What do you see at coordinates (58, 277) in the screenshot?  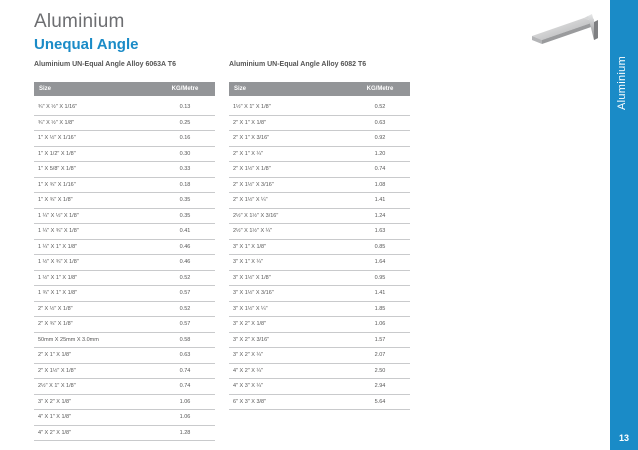 I see `cell-size: 1 ½" X 1" X 1/8"` at bounding box center [58, 277].